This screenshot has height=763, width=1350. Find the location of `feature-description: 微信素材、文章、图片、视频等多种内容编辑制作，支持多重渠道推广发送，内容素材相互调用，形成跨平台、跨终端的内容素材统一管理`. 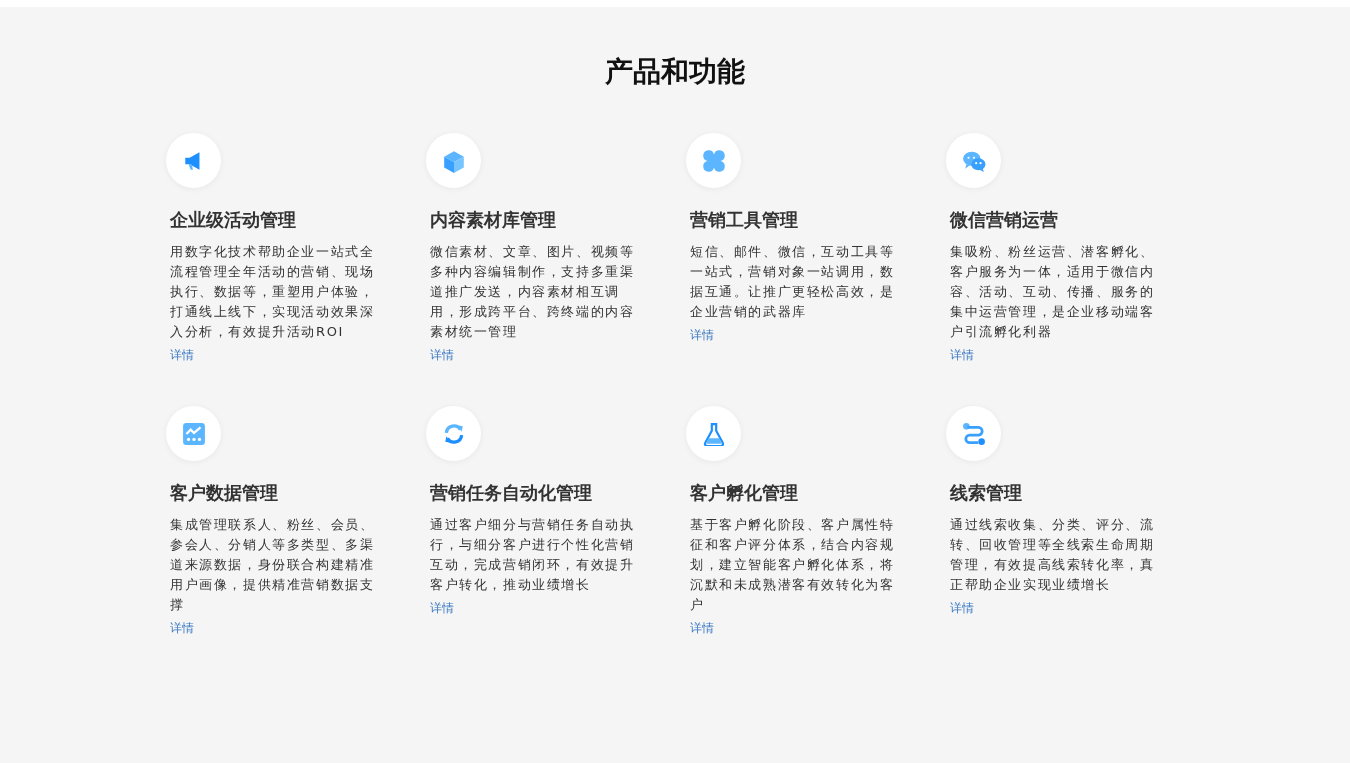

feature-description: 微信素材、文章、图片、视频等多种内容编辑制作，支持多重渠道推广发送，内容素材相互调用，形成跨平台、跨终端的内容素材统一管理 is located at coordinates (533, 292).